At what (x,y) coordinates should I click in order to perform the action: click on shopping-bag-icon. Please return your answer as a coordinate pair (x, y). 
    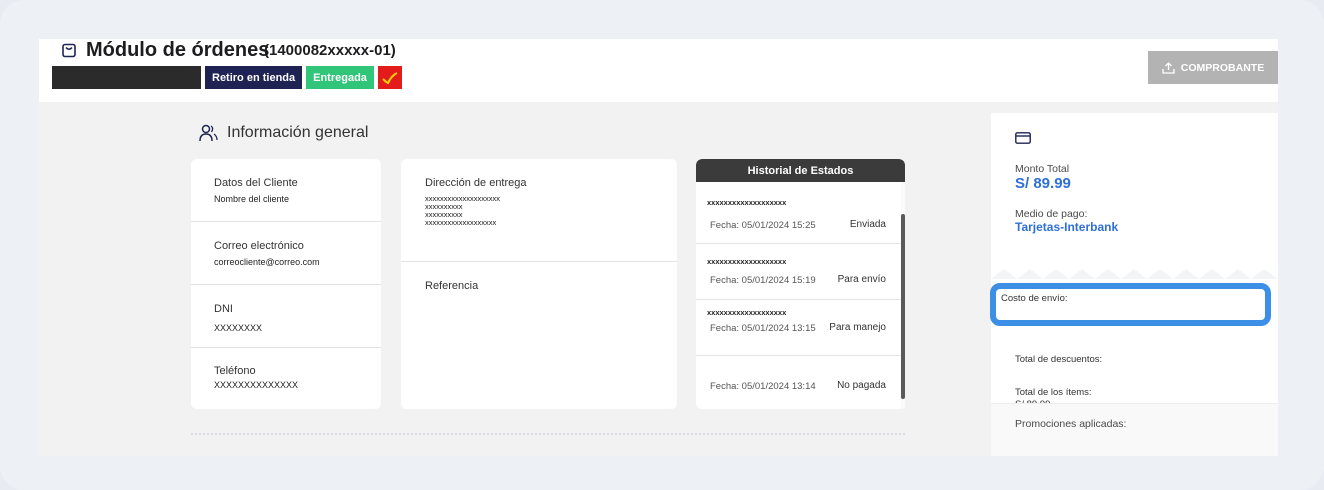
    Looking at the image, I should click on (69, 50).